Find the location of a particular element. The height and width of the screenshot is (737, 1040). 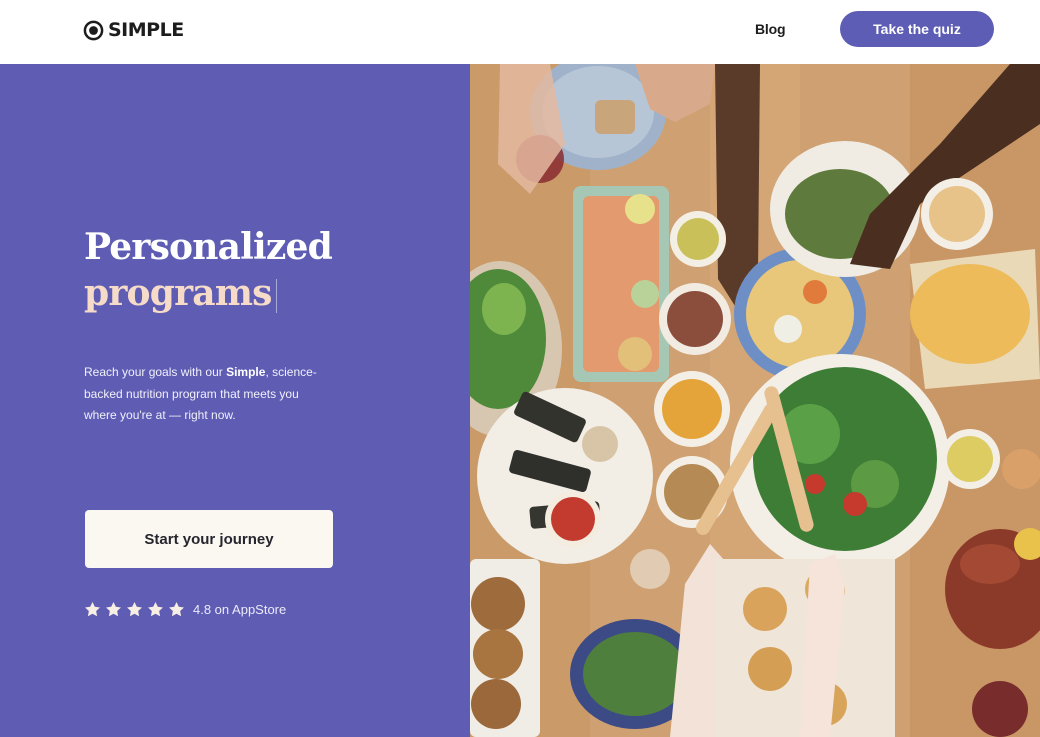

logo-link: SIMPLE is located at coordinates (133, 30).